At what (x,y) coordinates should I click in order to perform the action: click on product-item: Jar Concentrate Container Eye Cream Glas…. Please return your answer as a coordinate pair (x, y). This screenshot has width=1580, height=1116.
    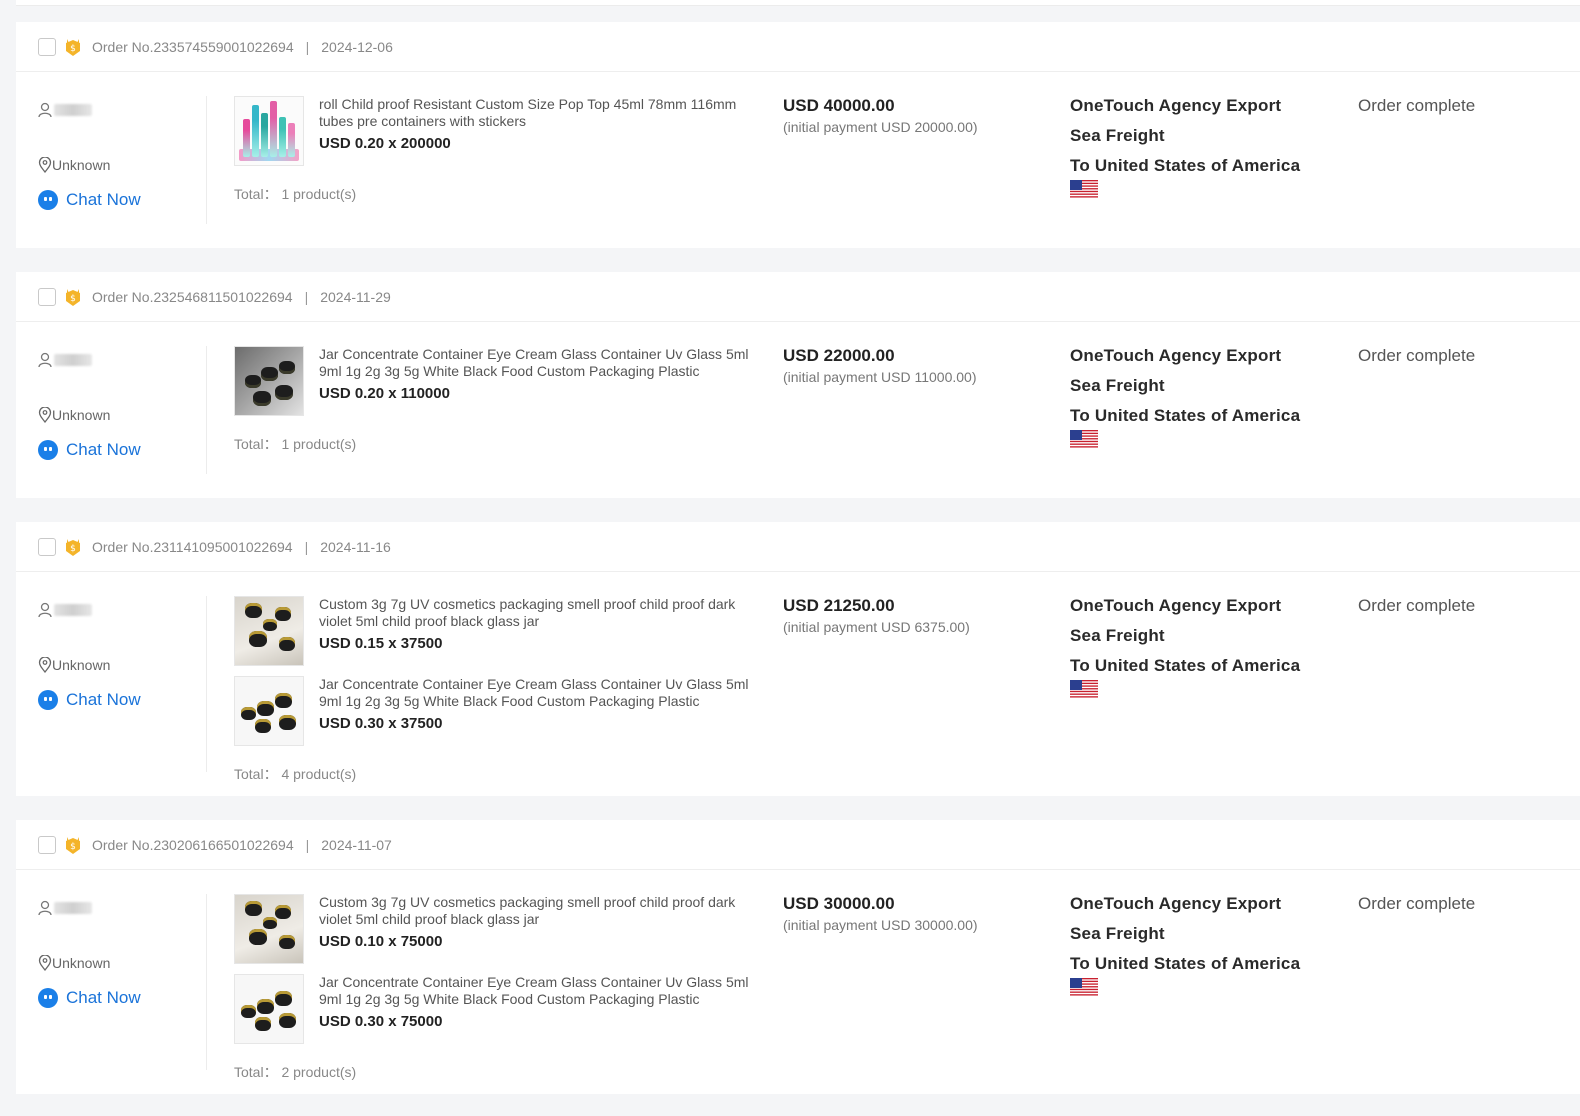
    Looking at the image, I should click on (499, 386).